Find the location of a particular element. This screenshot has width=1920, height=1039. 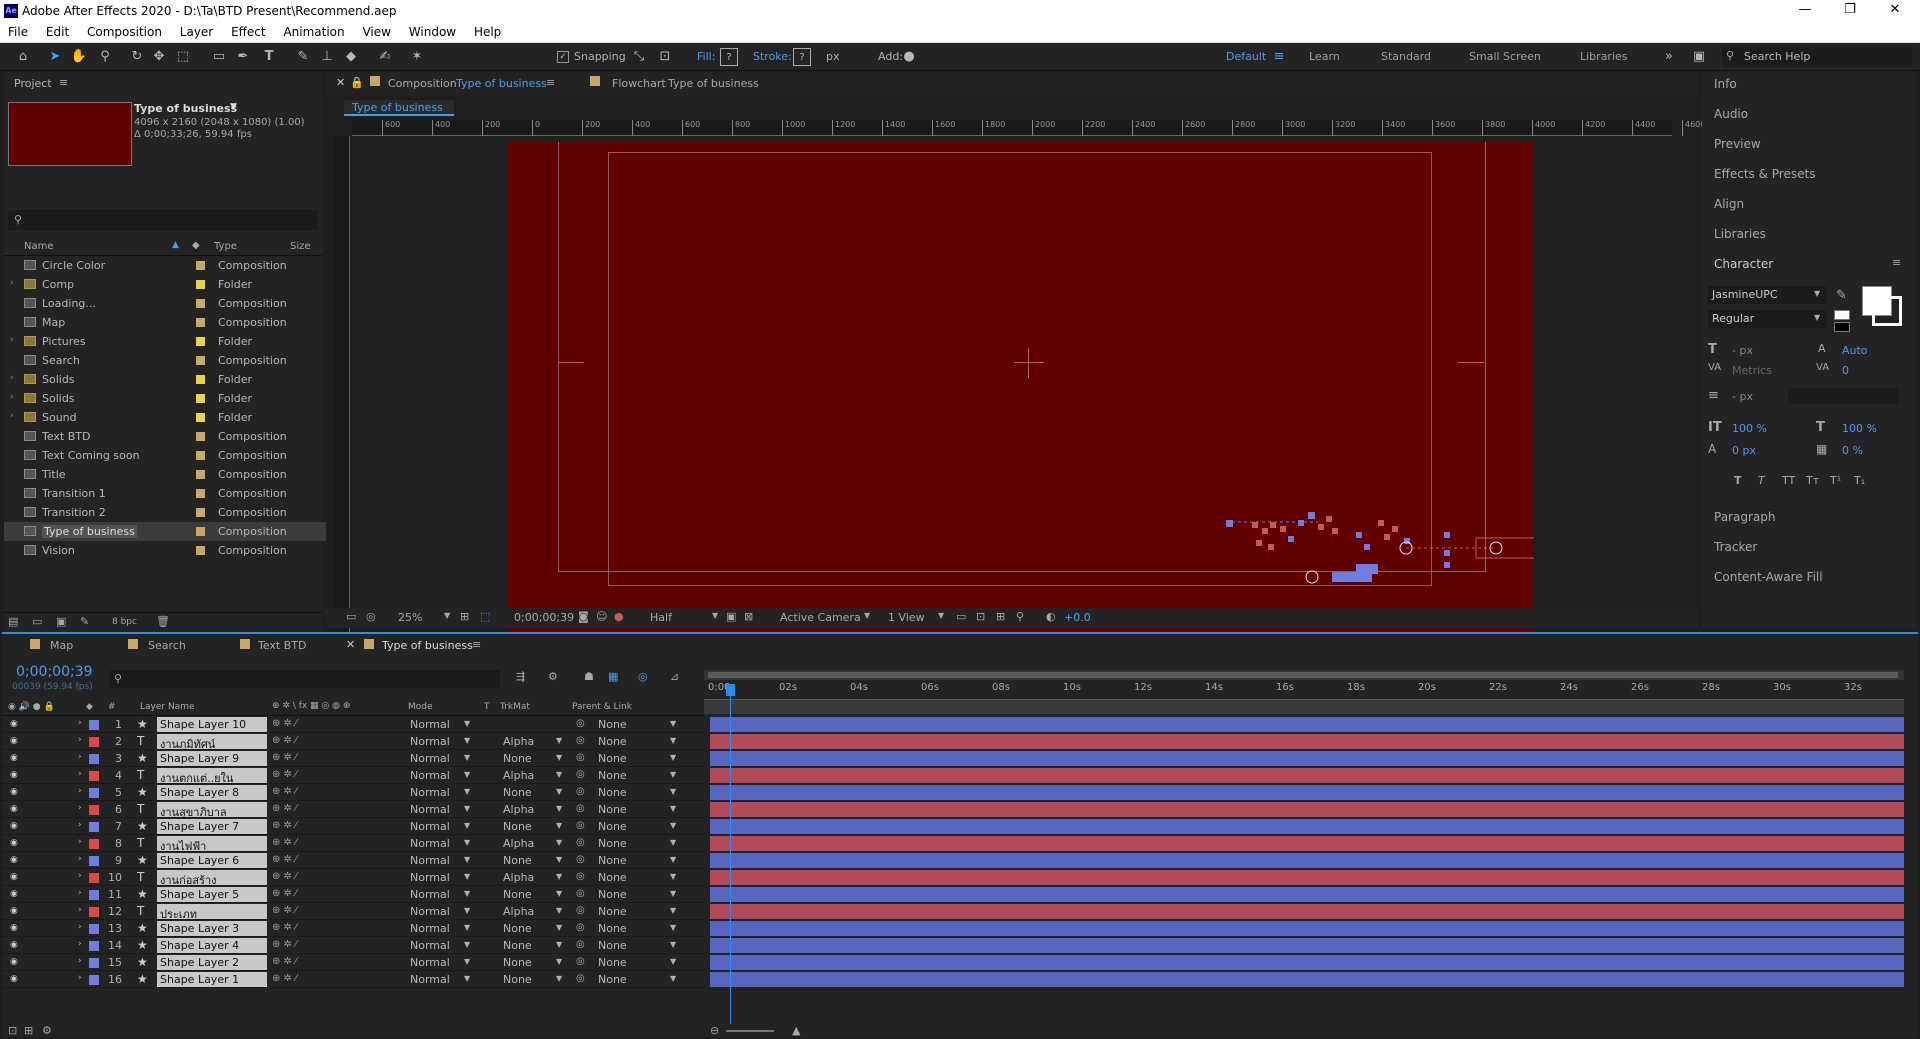

col-mode: Mode is located at coordinates (420, 707).